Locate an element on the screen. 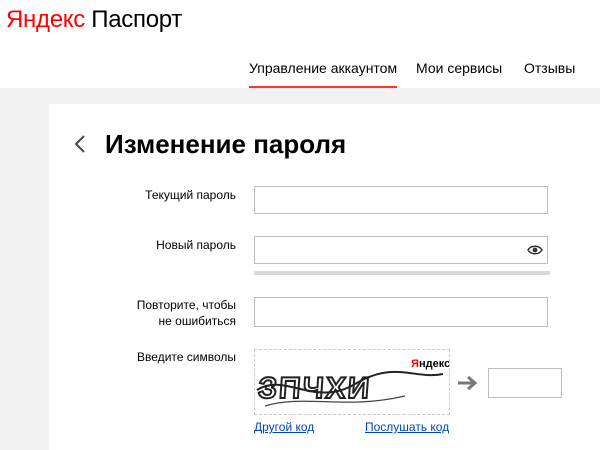 The width and height of the screenshot is (600, 450). captcha-image: Я ндекс ЗПЧХИ is located at coordinates (352, 382).